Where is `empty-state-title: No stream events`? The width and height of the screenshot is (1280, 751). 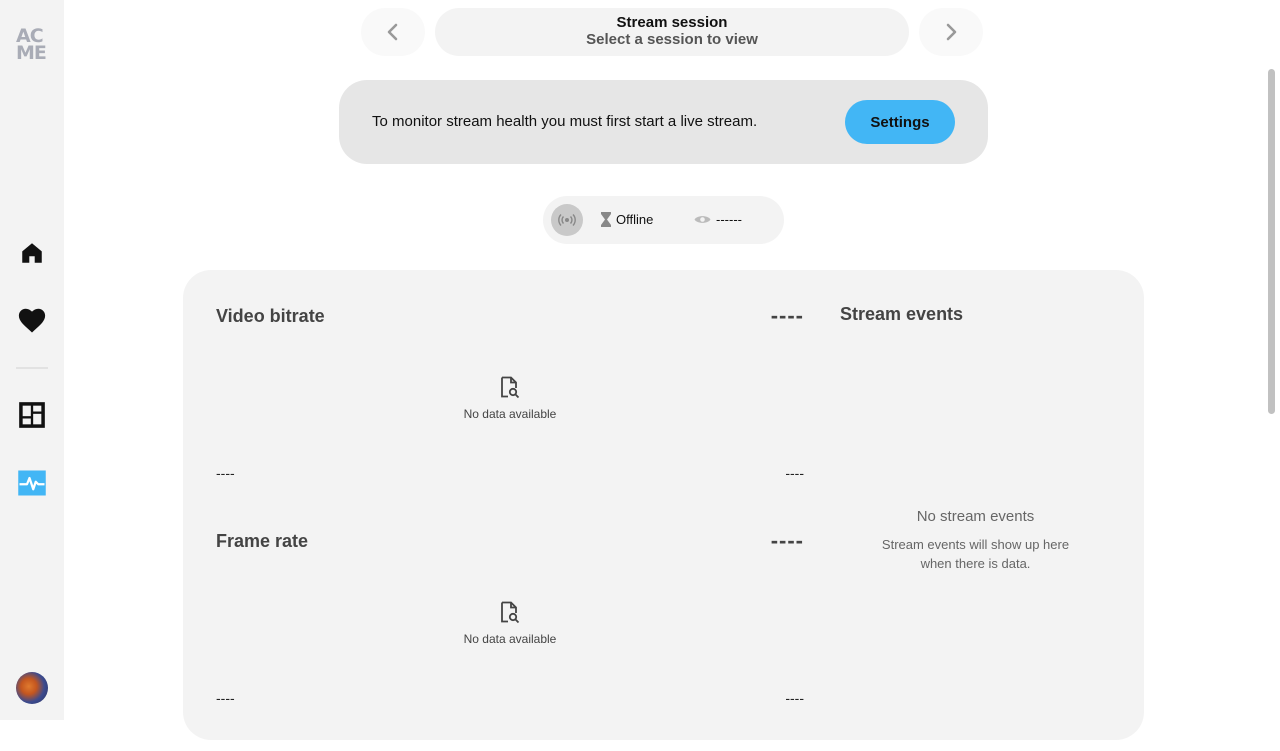 empty-state-title: No stream events is located at coordinates (975, 516).